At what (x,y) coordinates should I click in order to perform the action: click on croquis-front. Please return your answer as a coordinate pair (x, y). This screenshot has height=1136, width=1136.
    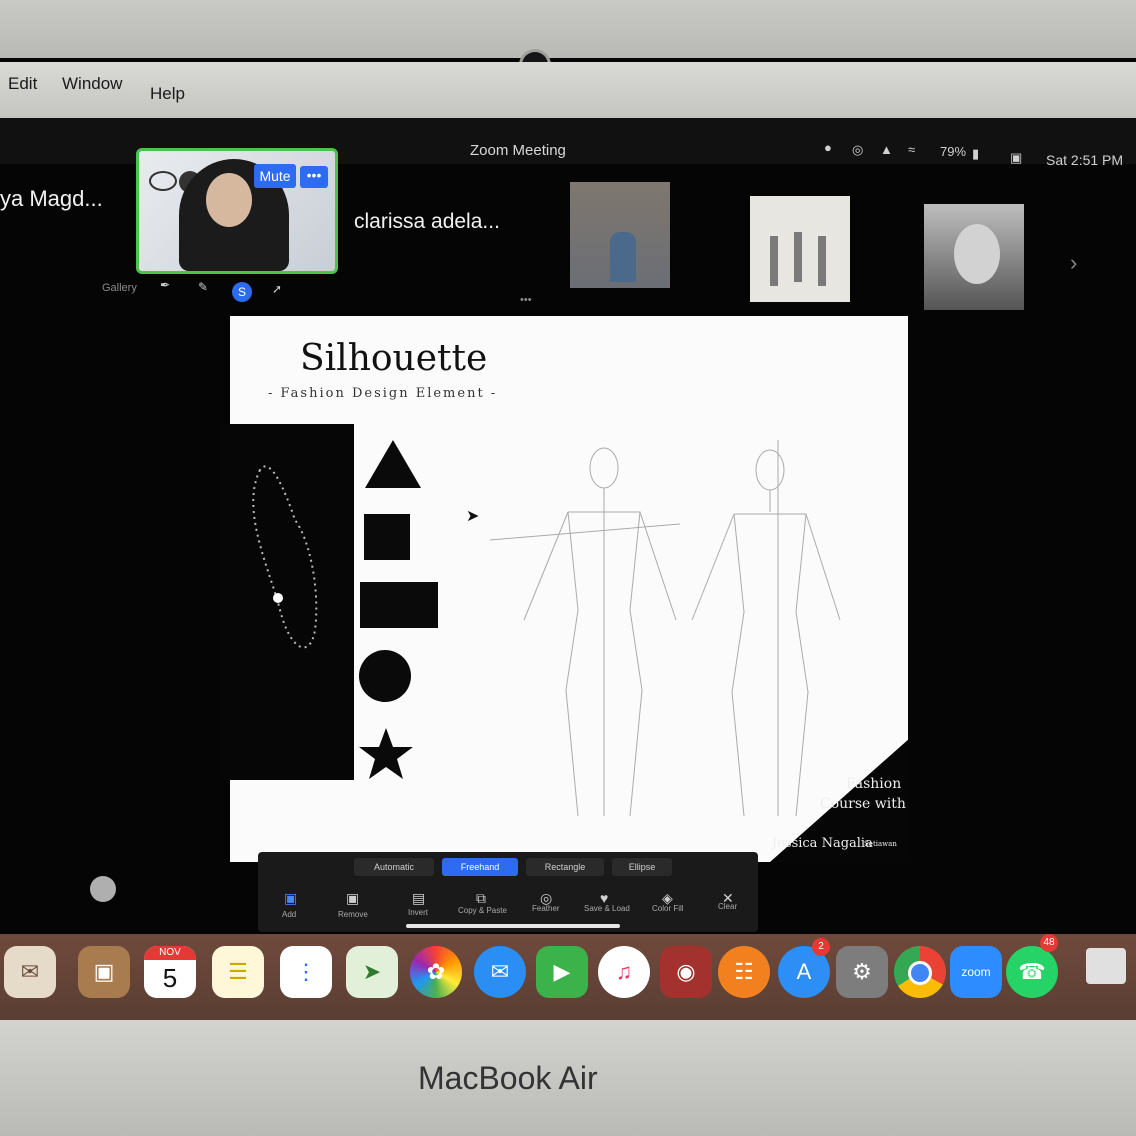
    Looking at the image, I should click on (585, 632).